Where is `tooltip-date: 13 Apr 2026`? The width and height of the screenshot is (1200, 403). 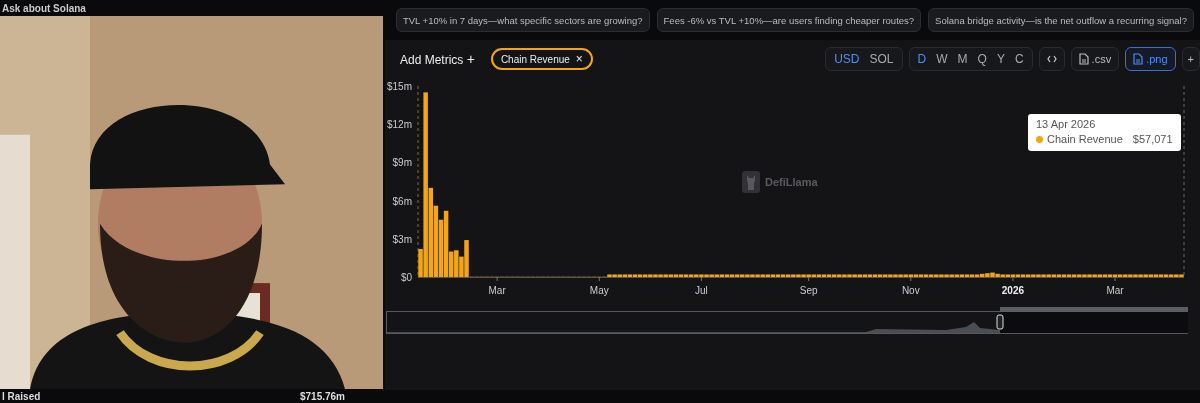 tooltip-date: 13 Apr 2026 is located at coordinates (1066, 124).